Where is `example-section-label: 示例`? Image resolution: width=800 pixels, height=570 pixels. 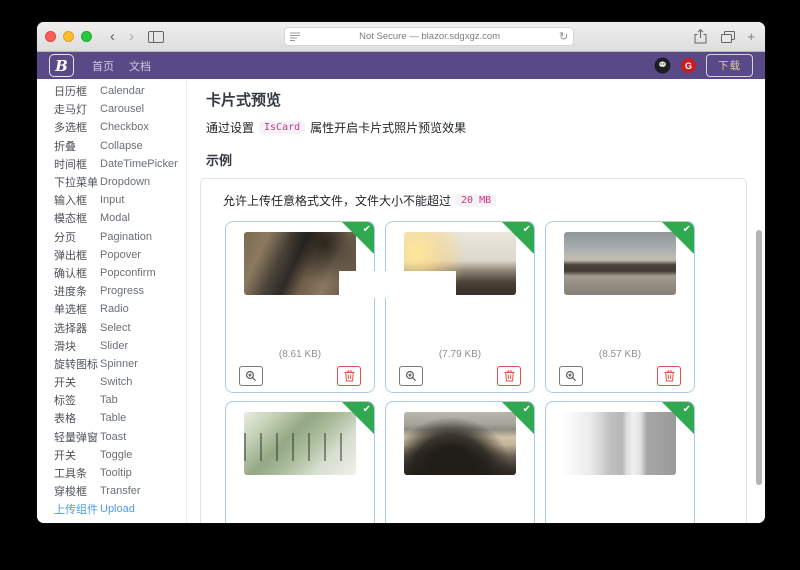
example-section-label: 示例 is located at coordinates (219, 160).